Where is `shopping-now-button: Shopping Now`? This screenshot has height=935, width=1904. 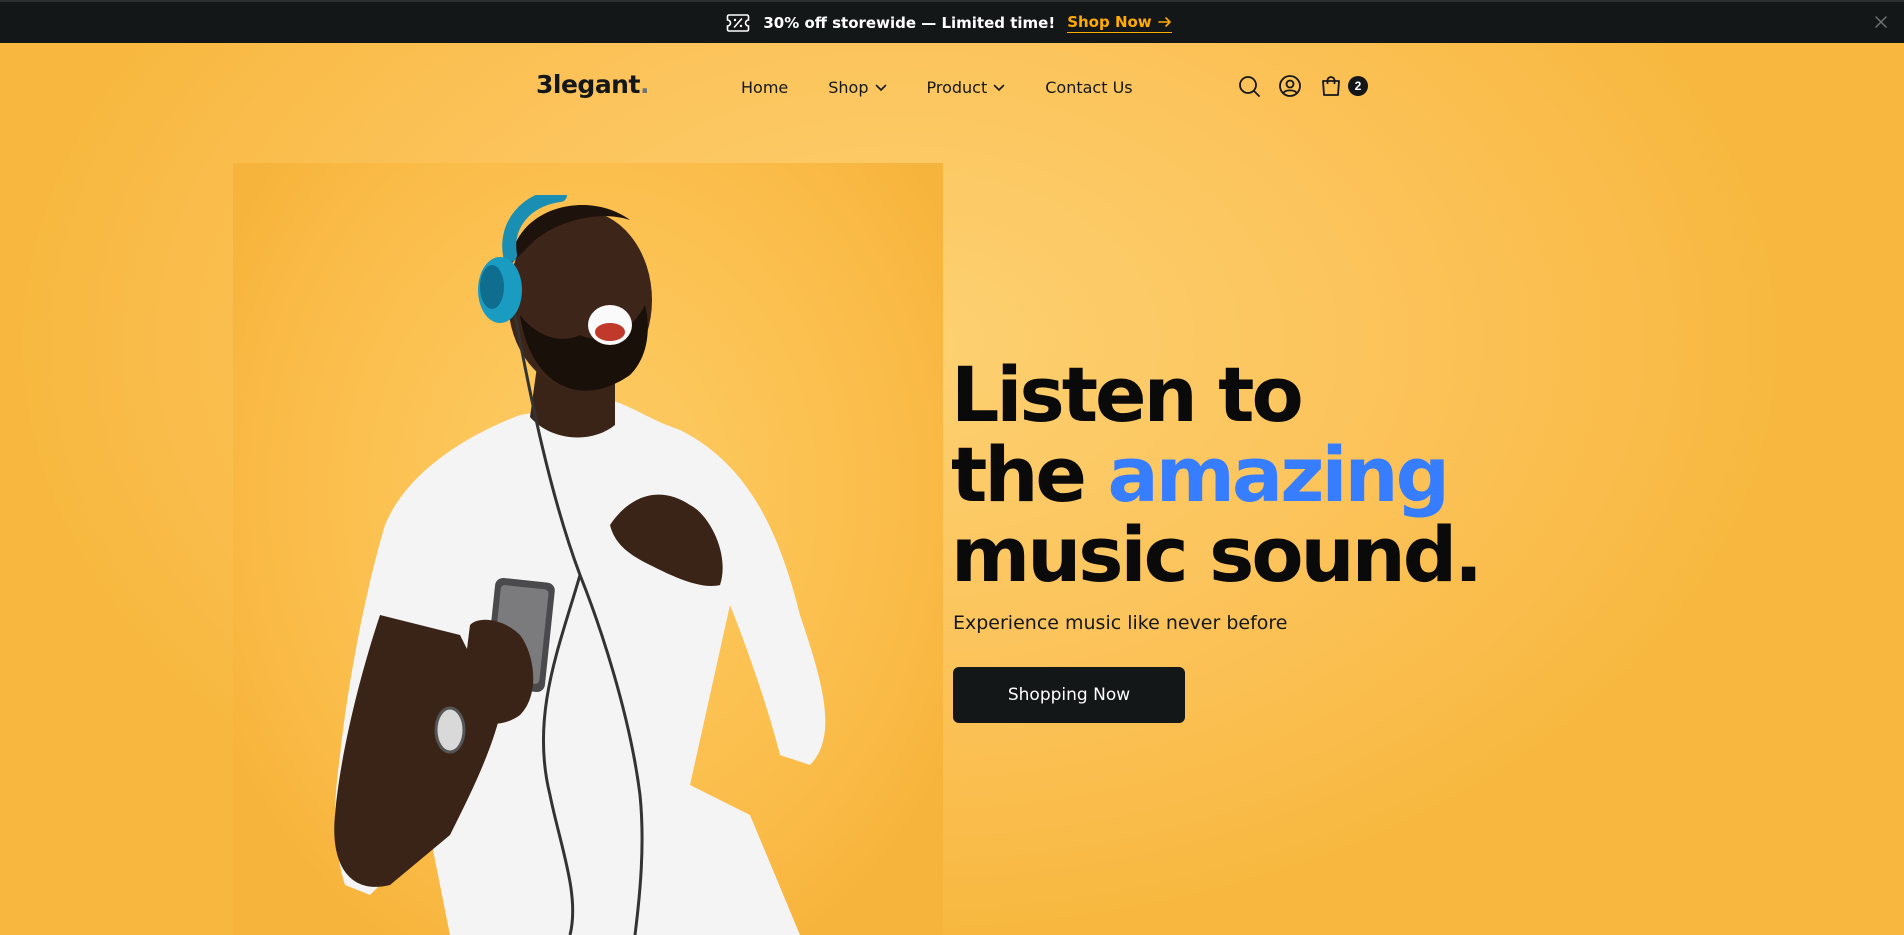 shopping-now-button: Shopping Now is located at coordinates (1069, 695).